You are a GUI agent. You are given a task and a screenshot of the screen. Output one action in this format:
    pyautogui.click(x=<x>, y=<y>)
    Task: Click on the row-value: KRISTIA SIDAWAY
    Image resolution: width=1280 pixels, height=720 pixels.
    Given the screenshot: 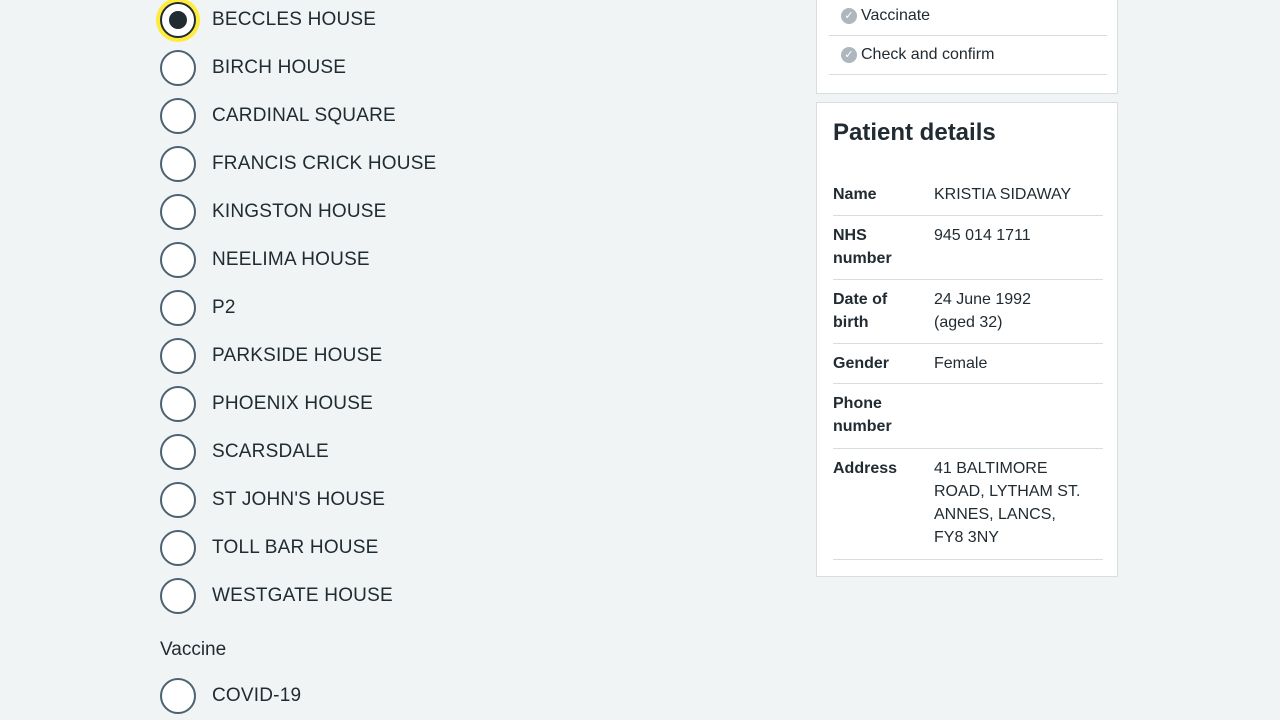 What is the action you would take?
    pyautogui.click(x=1003, y=194)
    